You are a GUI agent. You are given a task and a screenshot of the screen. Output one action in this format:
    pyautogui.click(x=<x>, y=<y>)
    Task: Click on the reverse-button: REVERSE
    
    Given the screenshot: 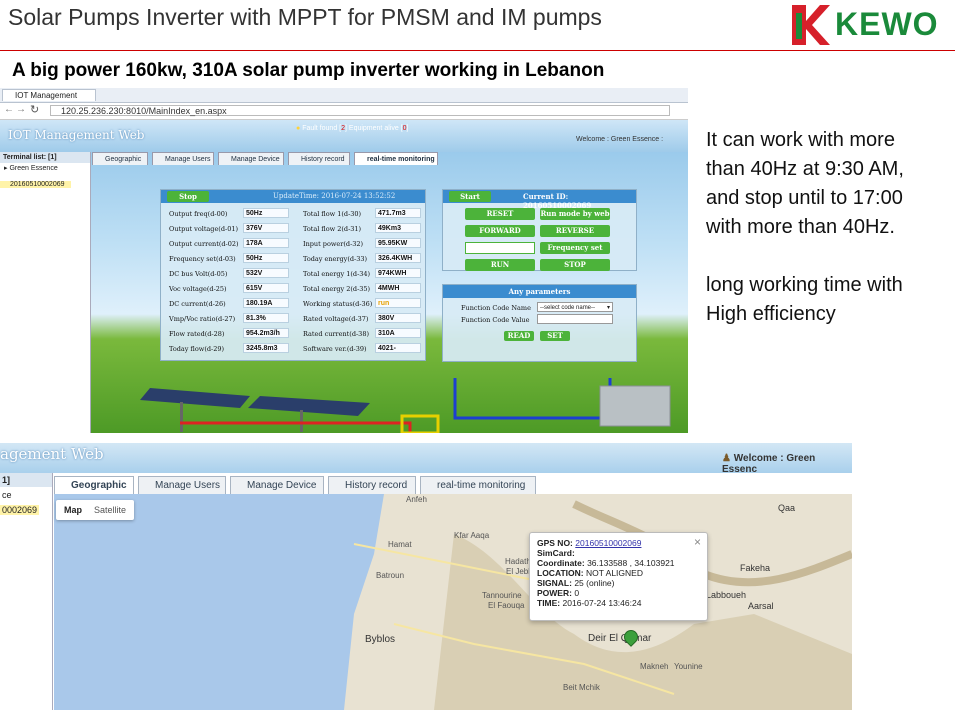 What is the action you would take?
    pyautogui.click(x=575, y=231)
    